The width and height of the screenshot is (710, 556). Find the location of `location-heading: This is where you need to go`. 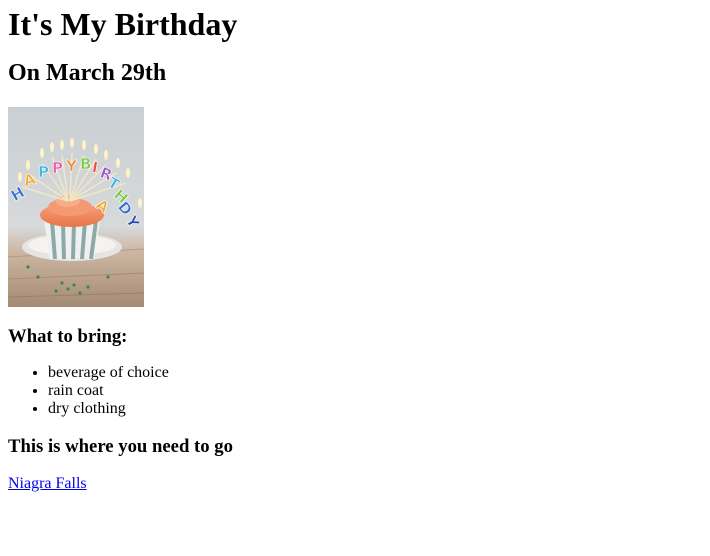

location-heading: This is where you need to go is located at coordinates (120, 446).